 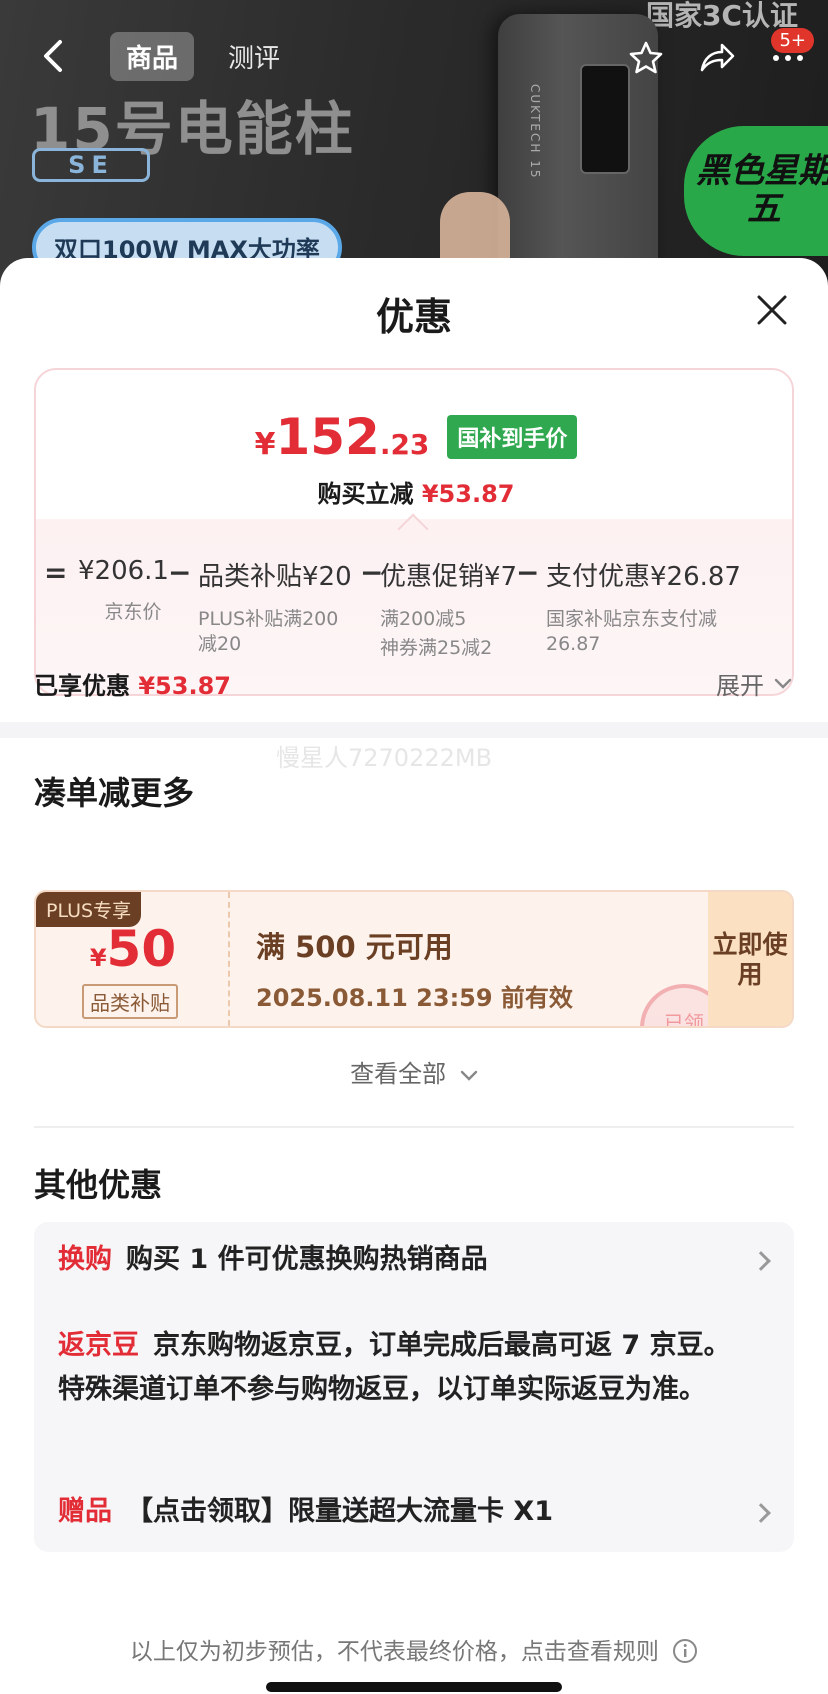 What do you see at coordinates (282, 606) in the screenshot?
I see `breakdown-item-category: 品类补贴¥20 PLUS补贴满200 减20` at bounding box center [282, 606].